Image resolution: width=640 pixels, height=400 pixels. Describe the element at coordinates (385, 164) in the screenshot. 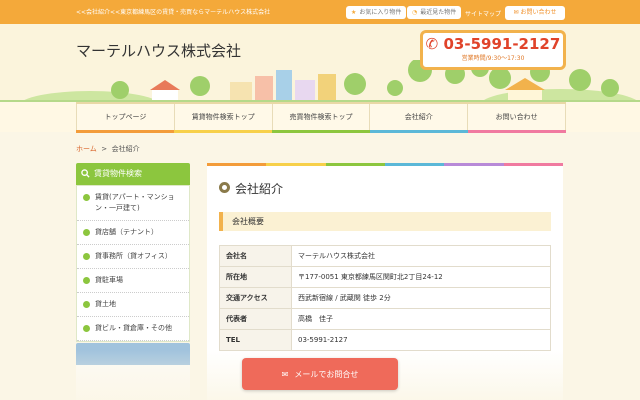

I see `main-color-stripe` at that location.